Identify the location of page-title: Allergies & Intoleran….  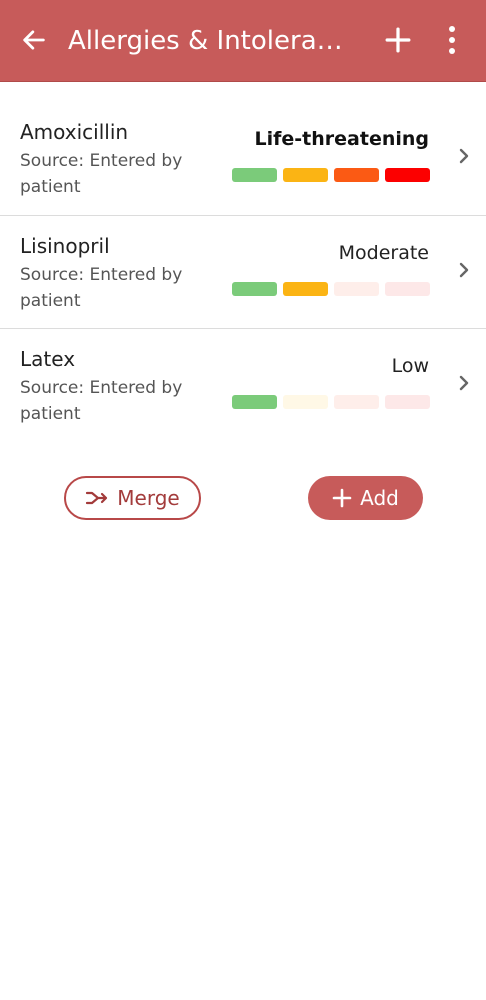
(211, 41).